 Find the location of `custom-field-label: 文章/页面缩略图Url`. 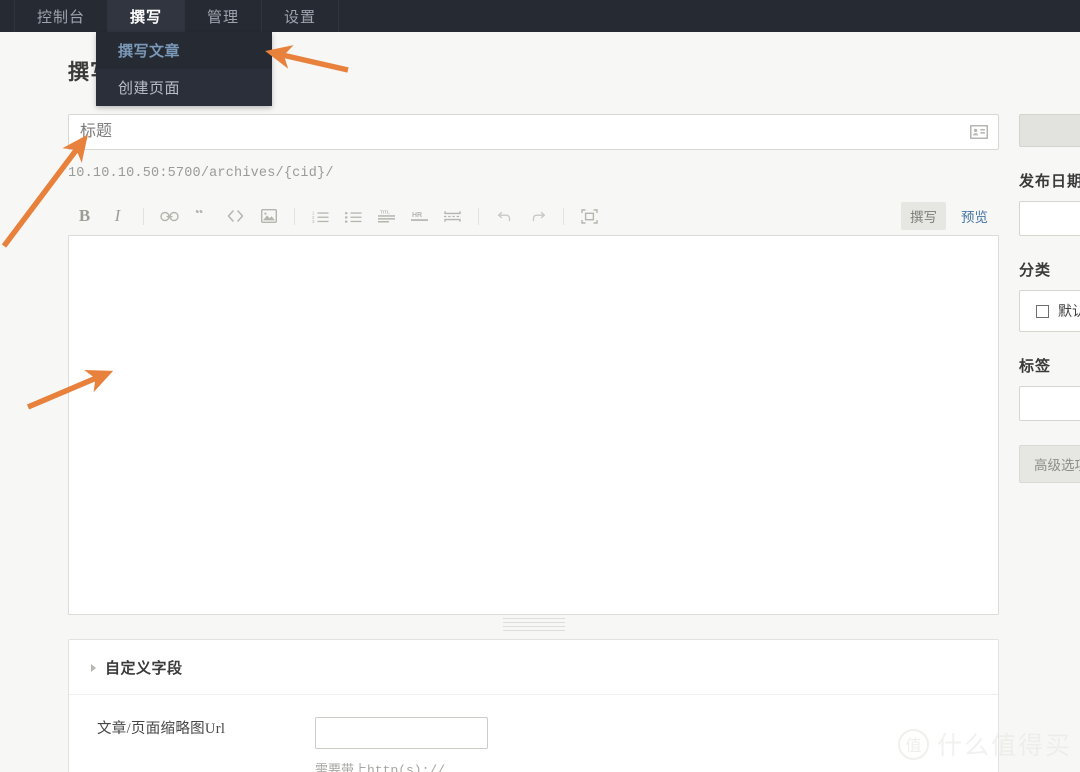

custom-field-label: 文章/页面缩略图Url is located at coordinates (161, 729).